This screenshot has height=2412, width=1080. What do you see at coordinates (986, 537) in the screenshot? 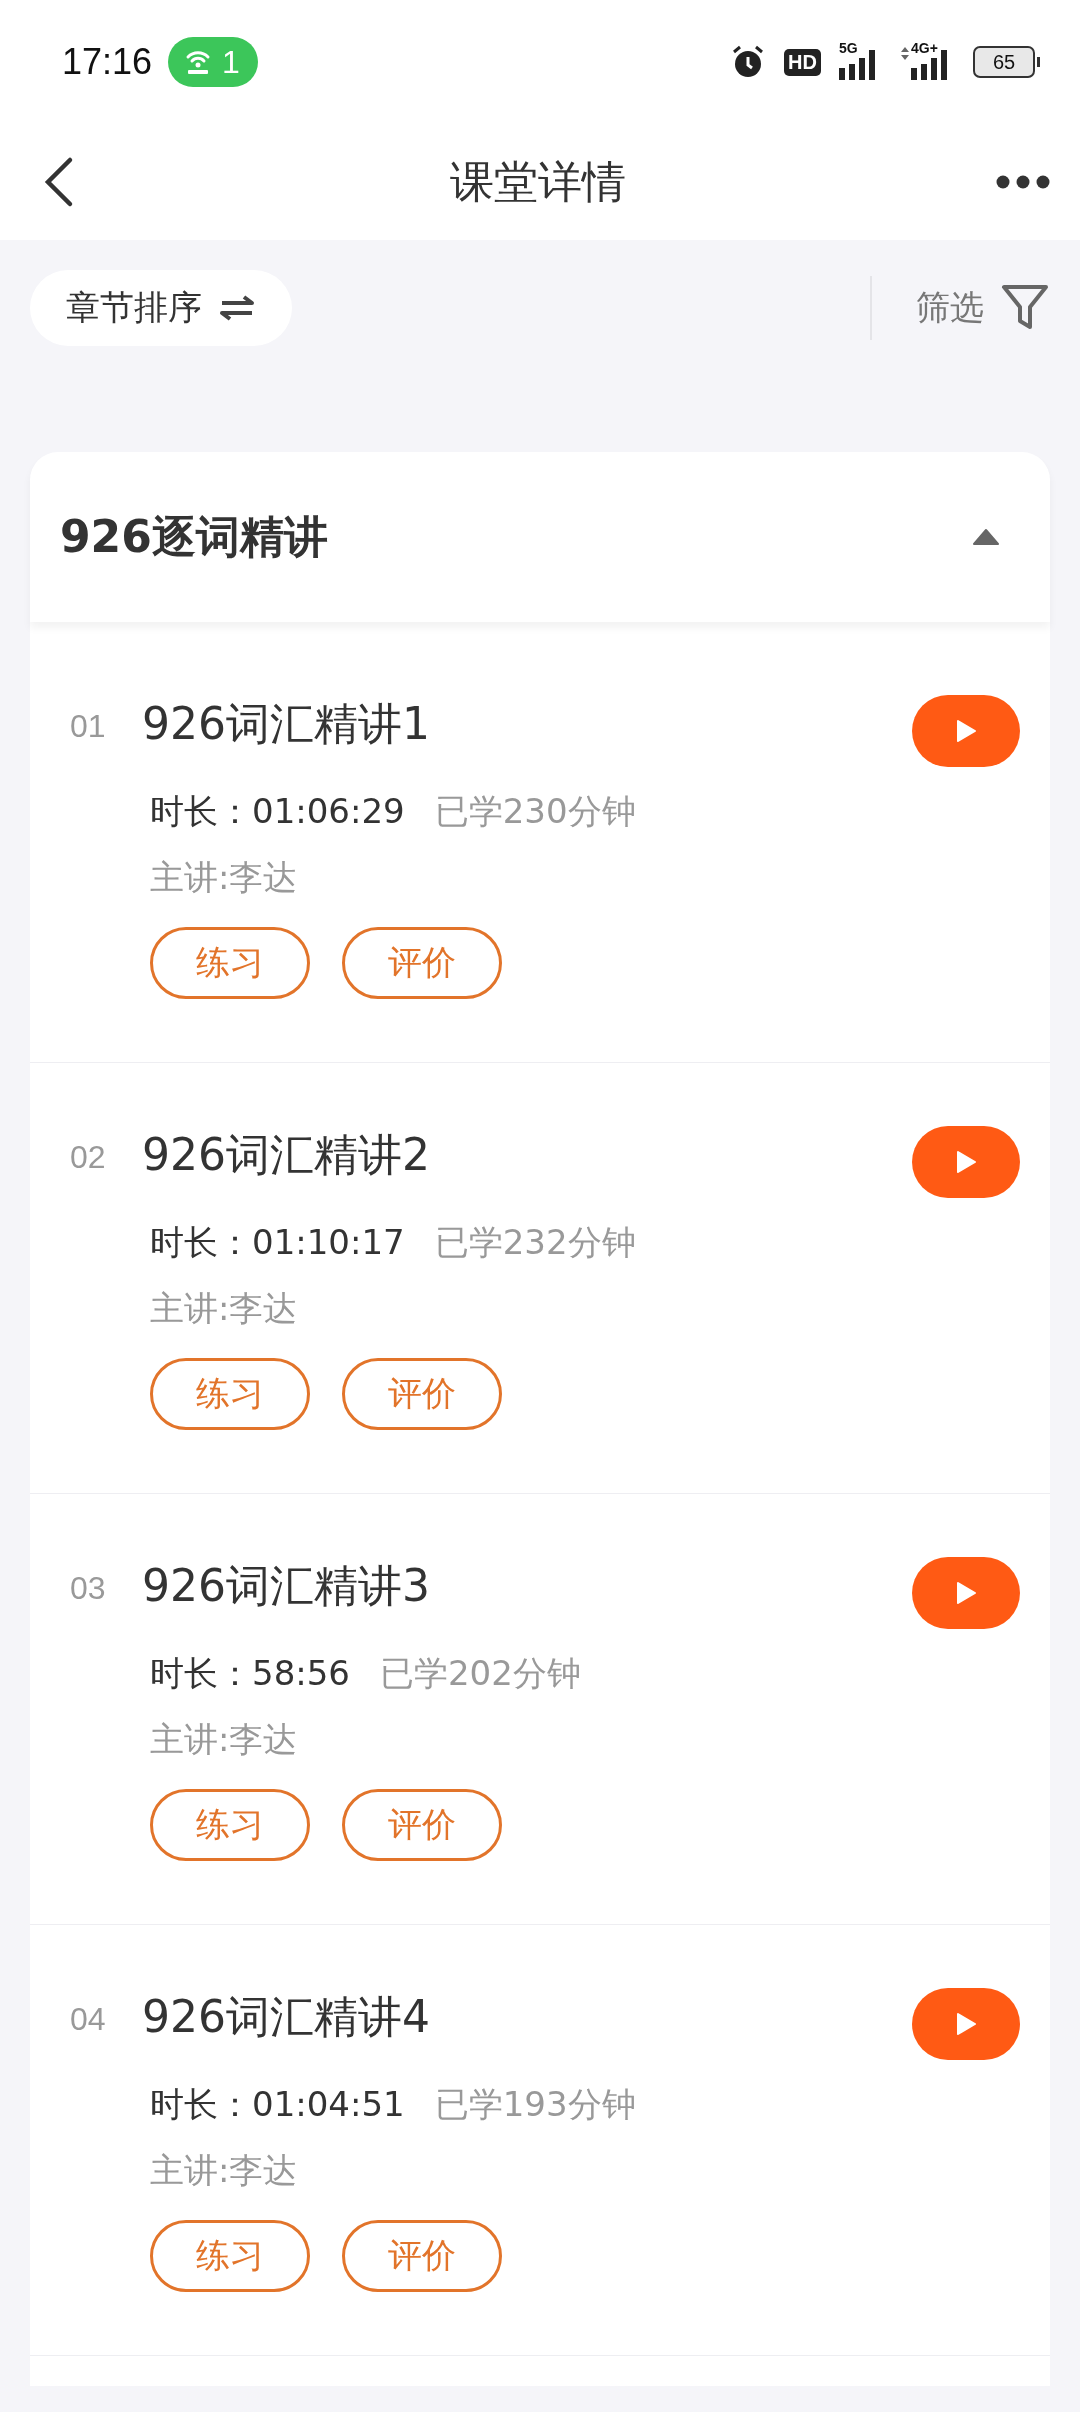
I see `collapse-button` at bounding box center [986, 537].